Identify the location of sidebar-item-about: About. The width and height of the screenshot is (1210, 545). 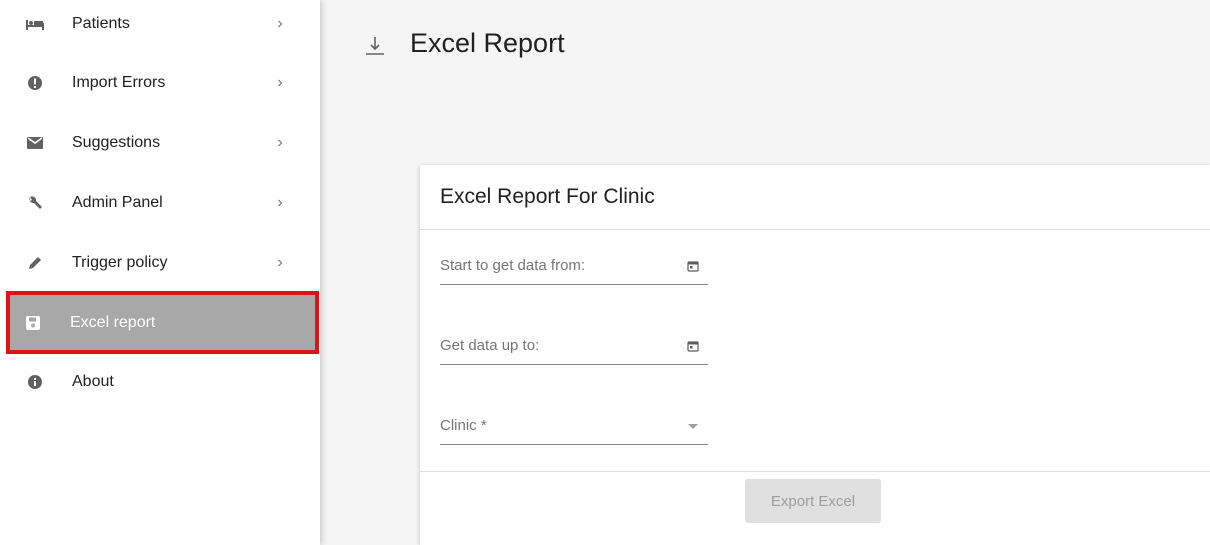
(163, 382).